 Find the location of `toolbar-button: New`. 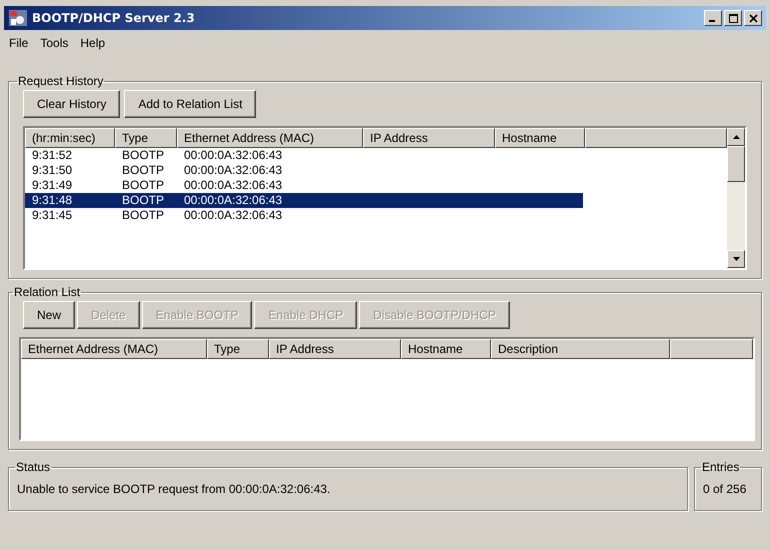

toolbar-button: New is located at coordinates (49, 315).